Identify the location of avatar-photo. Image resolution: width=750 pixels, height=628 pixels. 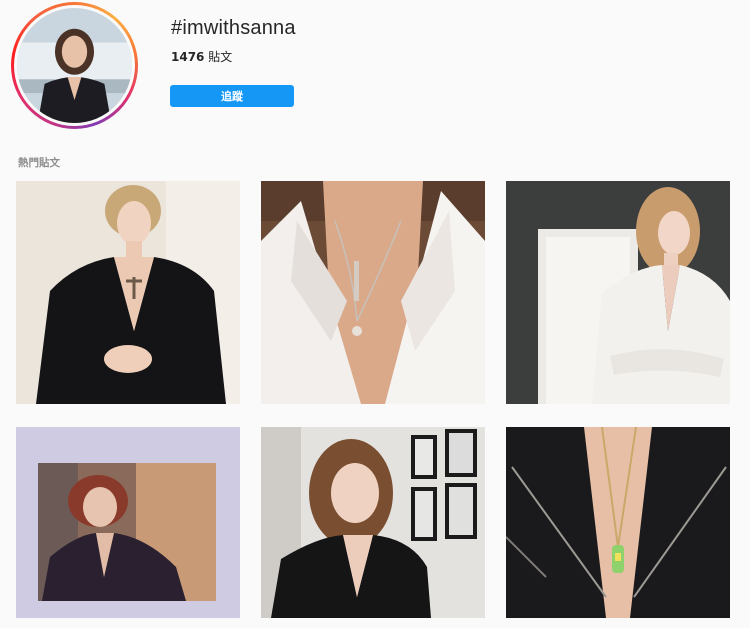
(74, 65).